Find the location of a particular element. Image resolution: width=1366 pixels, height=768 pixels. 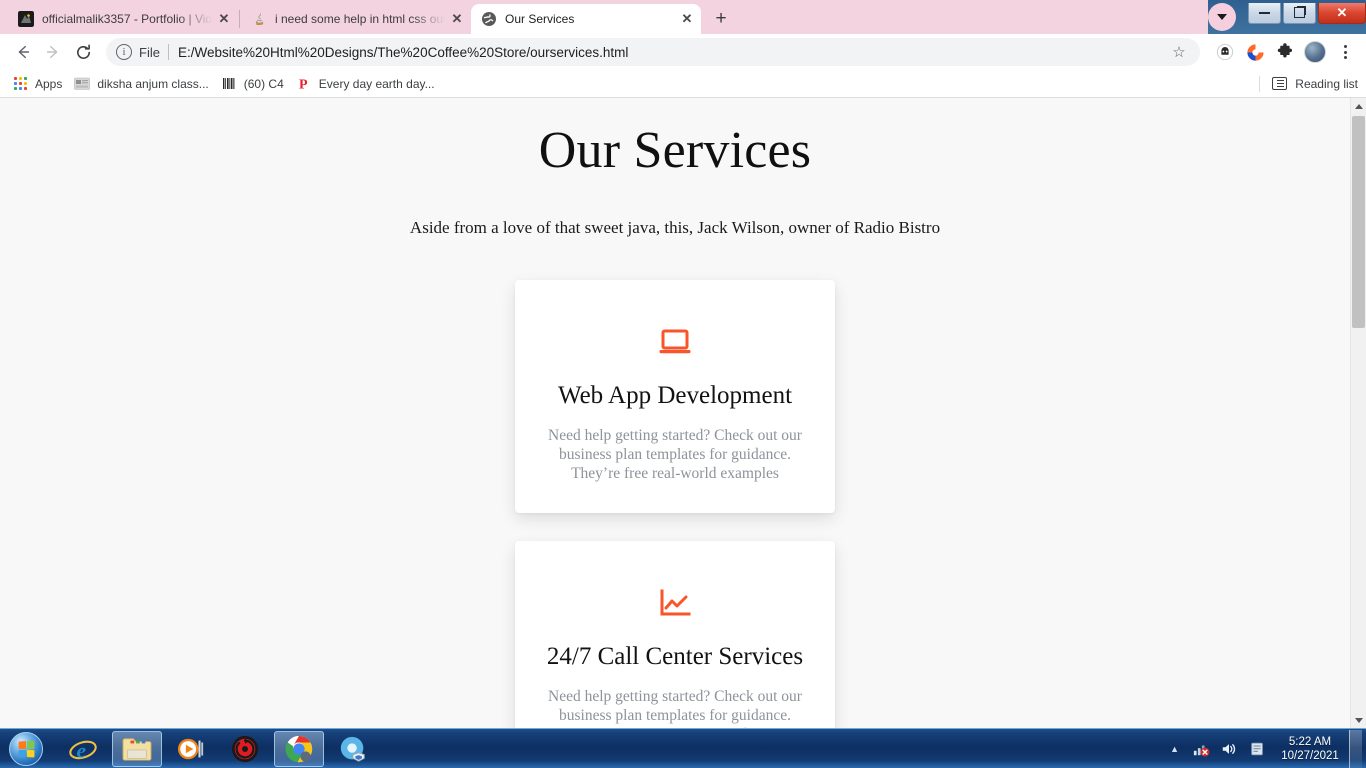

line-chart-icon is located at coordinates (675, 604).